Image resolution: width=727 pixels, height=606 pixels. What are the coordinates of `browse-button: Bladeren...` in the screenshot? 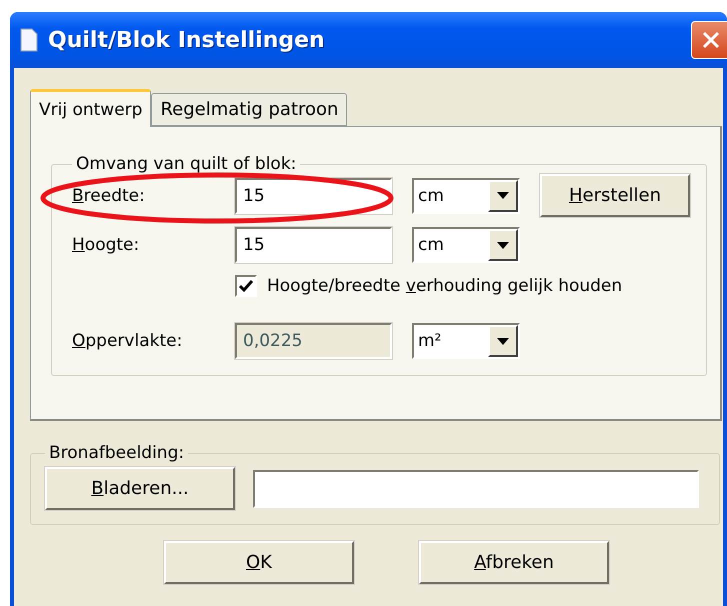 It's located at (140, 488).